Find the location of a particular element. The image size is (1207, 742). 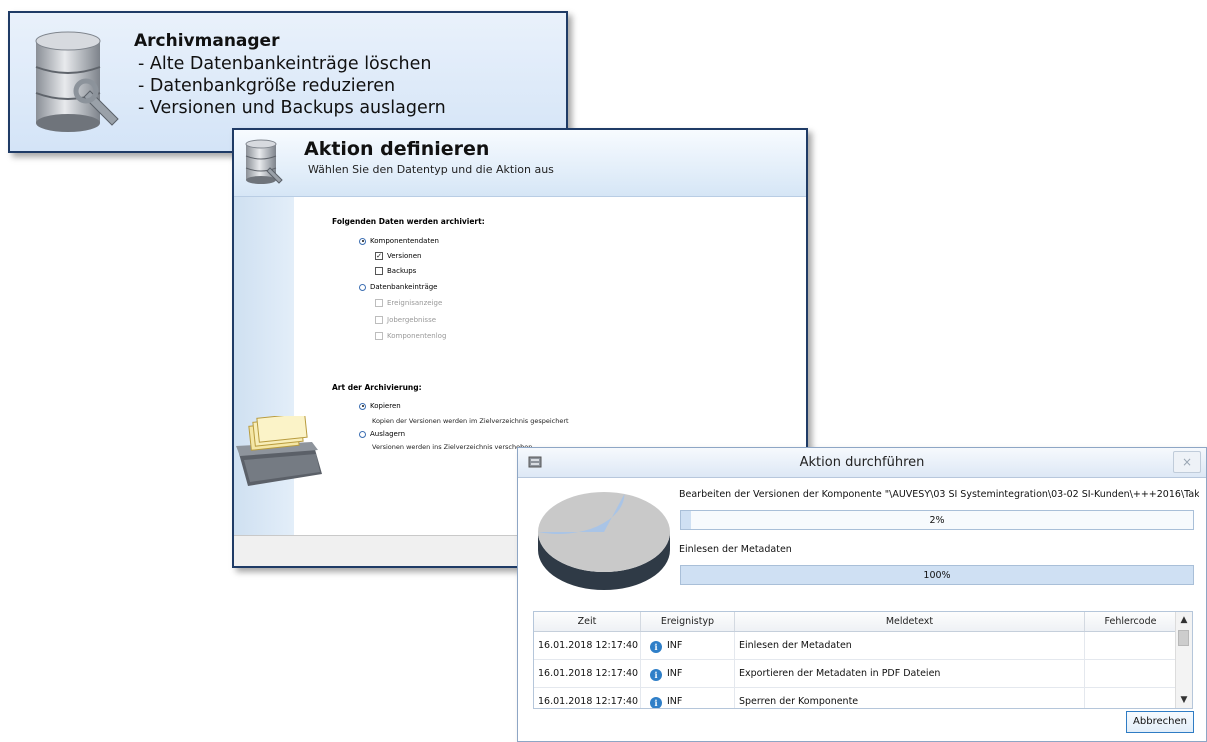

checkbox-komponentenlog: Komponentenlog is located at coordinates (410, 336).